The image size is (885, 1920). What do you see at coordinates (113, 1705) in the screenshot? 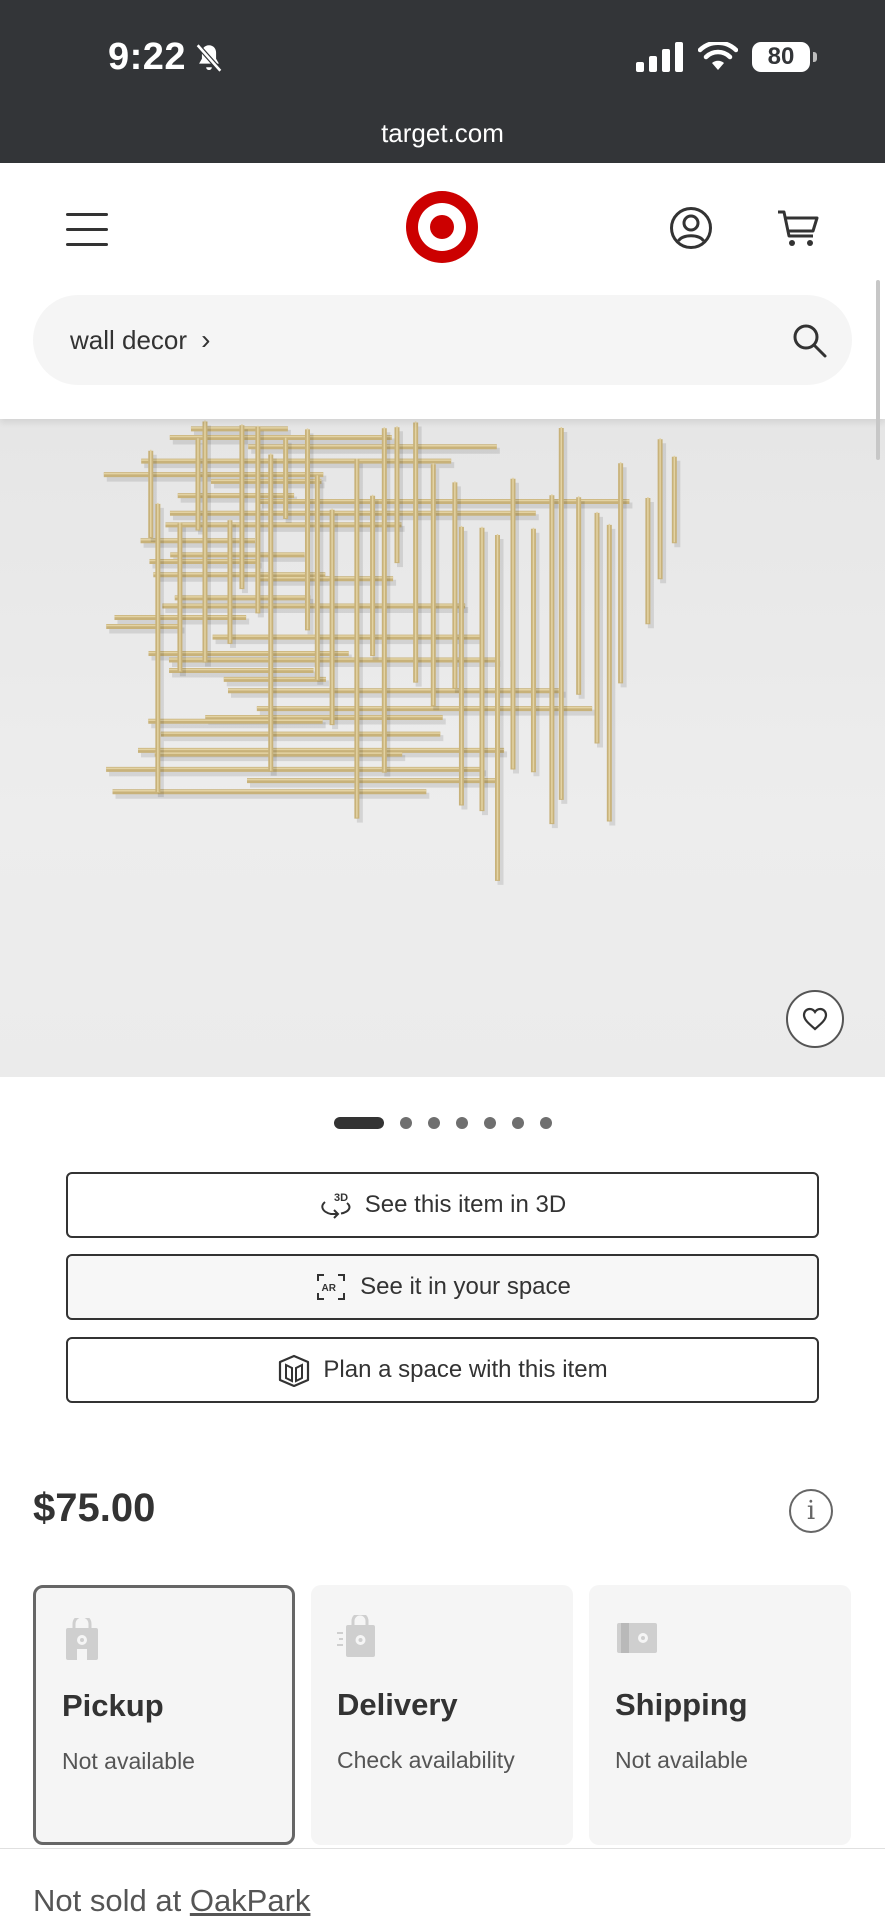
I see `pickup-title: Pickup` at bounding box center [113, 1705].